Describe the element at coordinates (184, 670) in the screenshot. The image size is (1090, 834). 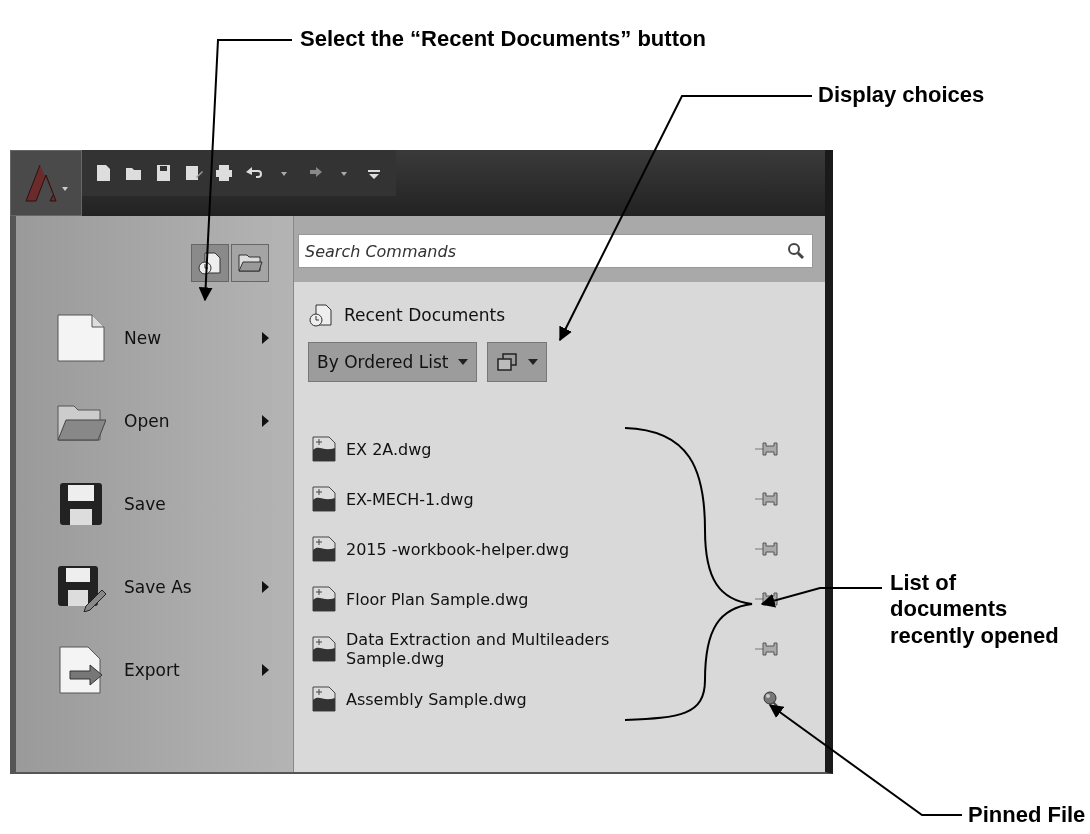
I see `menu-item: Export` at that location.